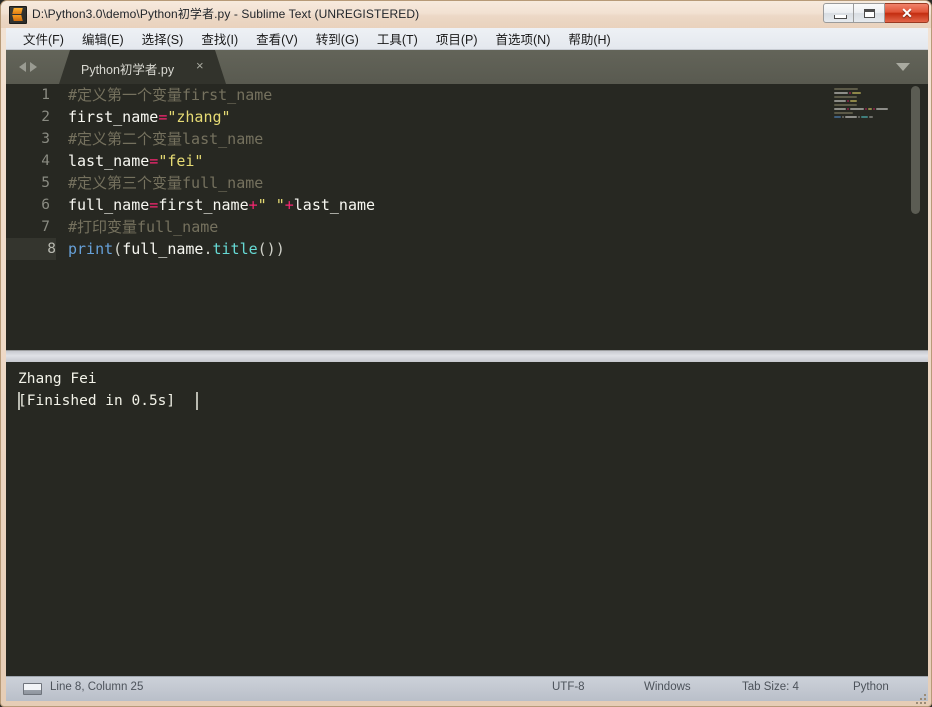 The image size is (932, 707). I want to click on triangle-right-icon, so click(33, 67).